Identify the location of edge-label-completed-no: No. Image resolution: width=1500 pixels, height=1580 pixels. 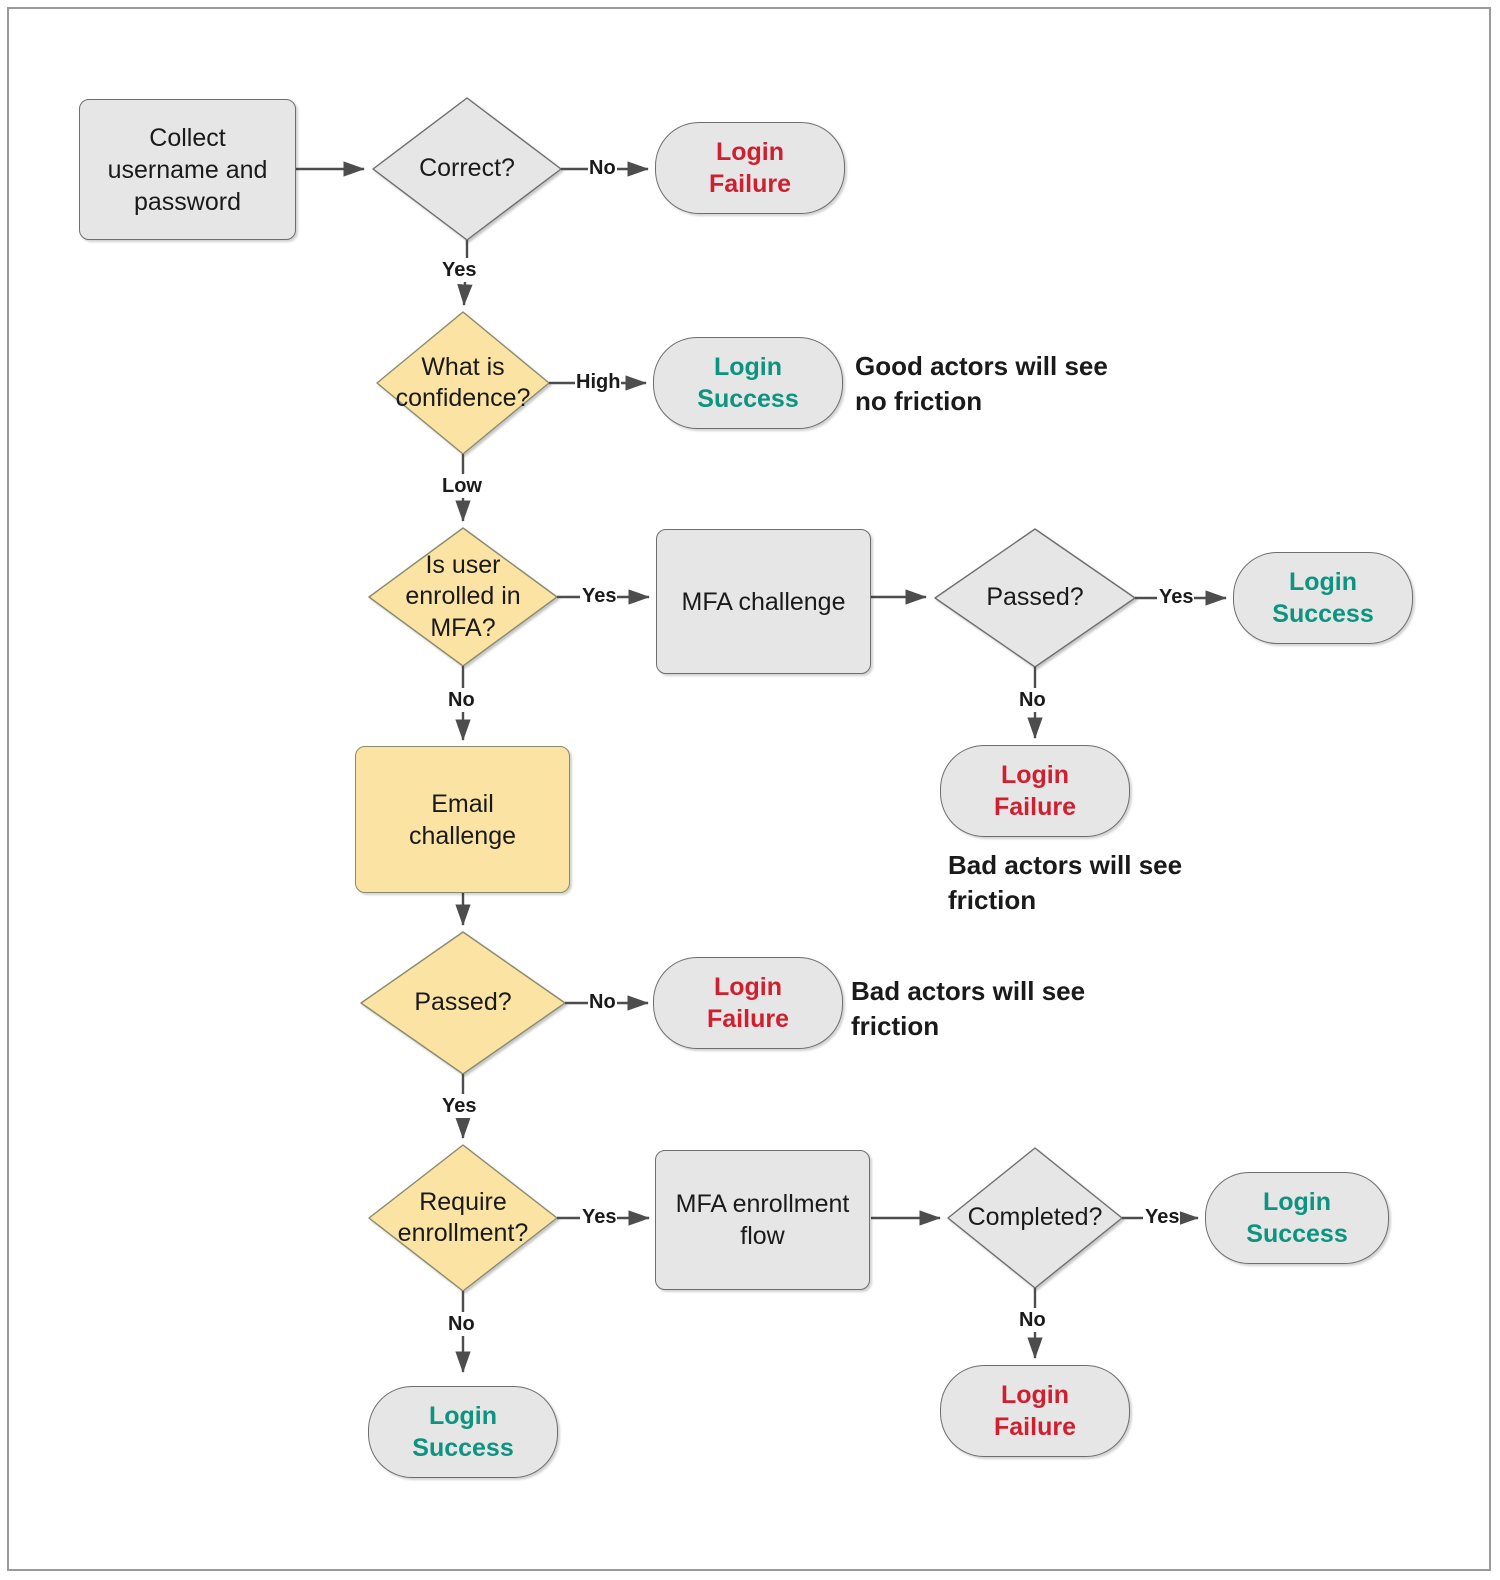
(1032, 1320).